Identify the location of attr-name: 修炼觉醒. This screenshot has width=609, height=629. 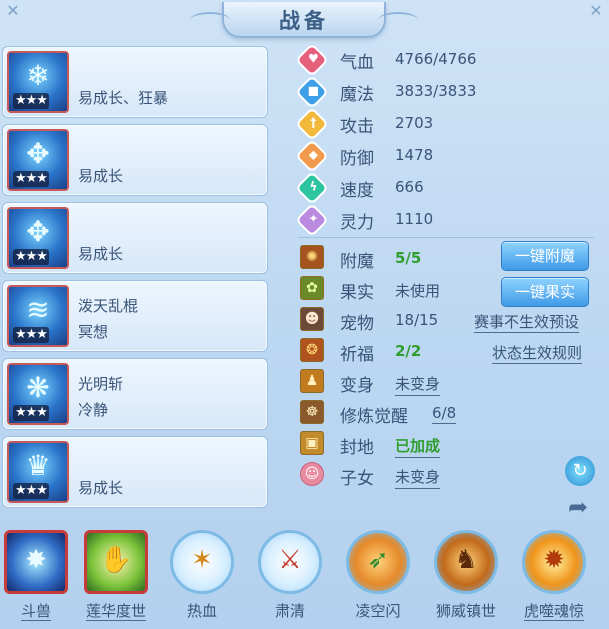
(374, 417).